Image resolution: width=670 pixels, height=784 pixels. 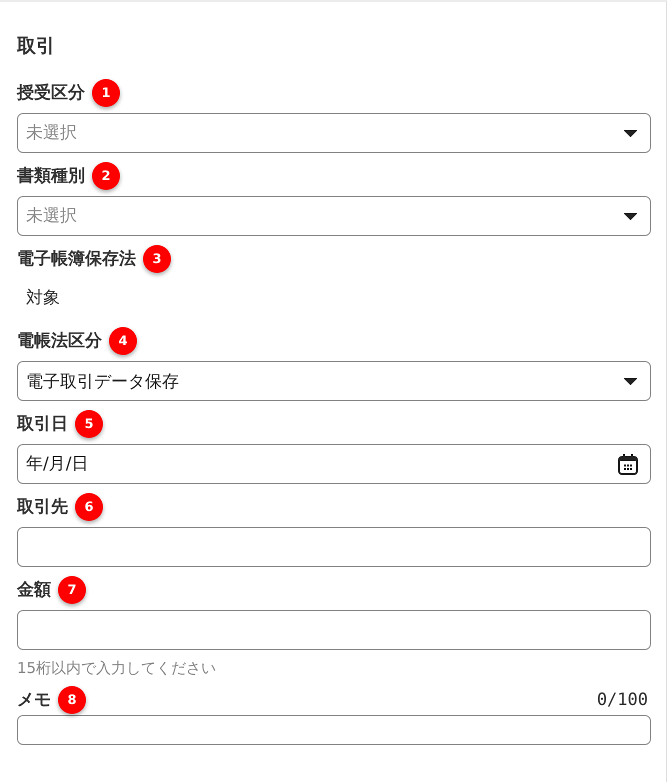 What do you see at coordinates (72, 590) in the screenshot?
I see `number-badge: 7` at bounding box center [72, 590].